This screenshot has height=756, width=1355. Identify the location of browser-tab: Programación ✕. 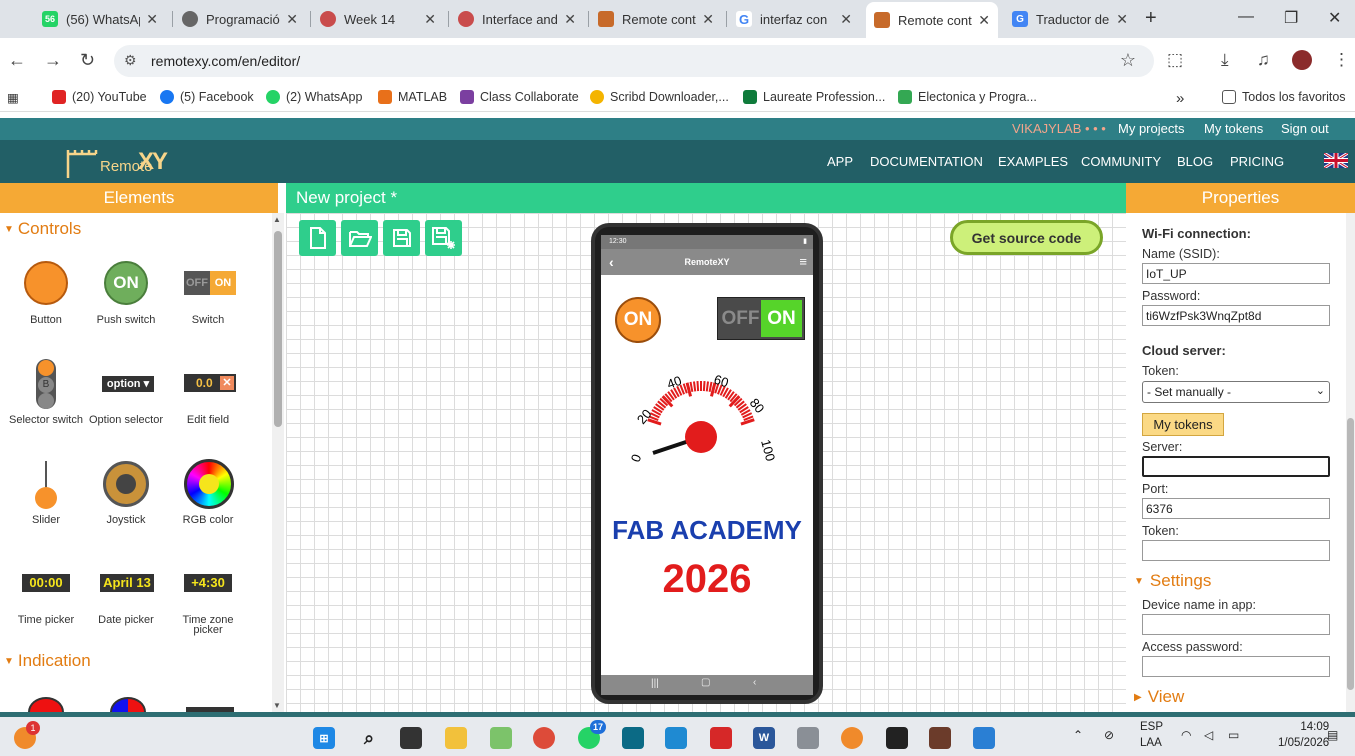
(240, 19).